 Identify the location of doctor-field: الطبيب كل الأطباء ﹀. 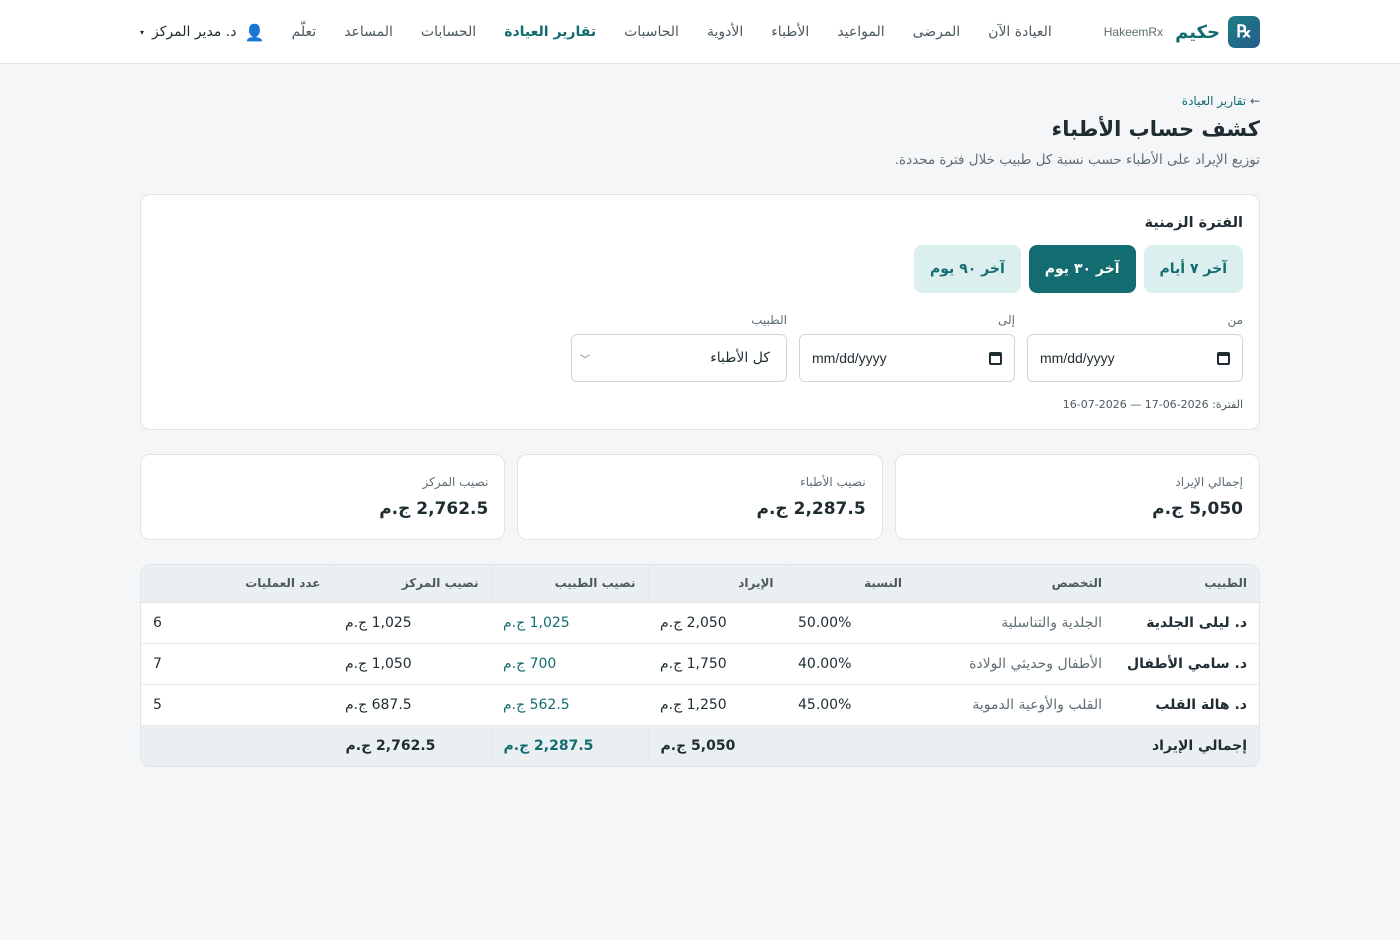
(679, 347).